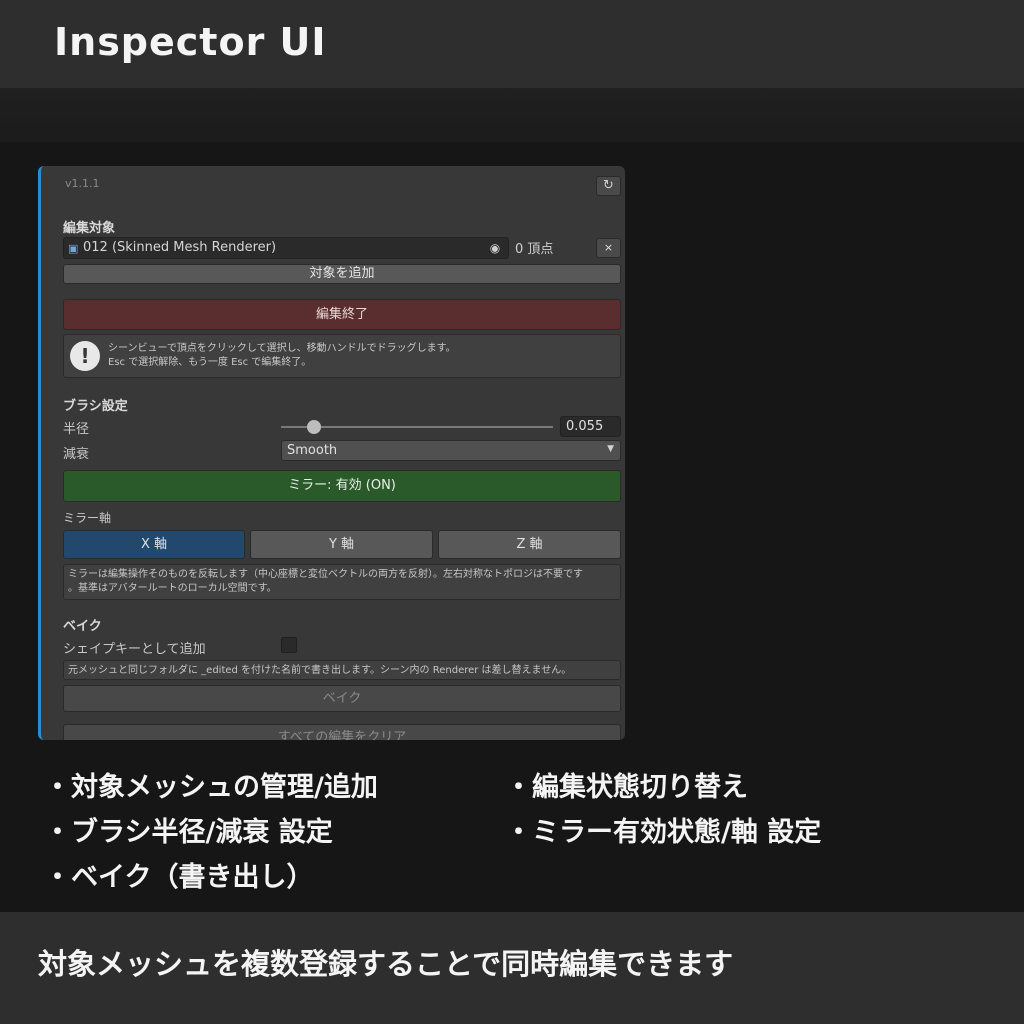  Describe the element at coordinates (626, 787) in the screenshot. I see `feature-item: ・編集状態切り替え` at that location.